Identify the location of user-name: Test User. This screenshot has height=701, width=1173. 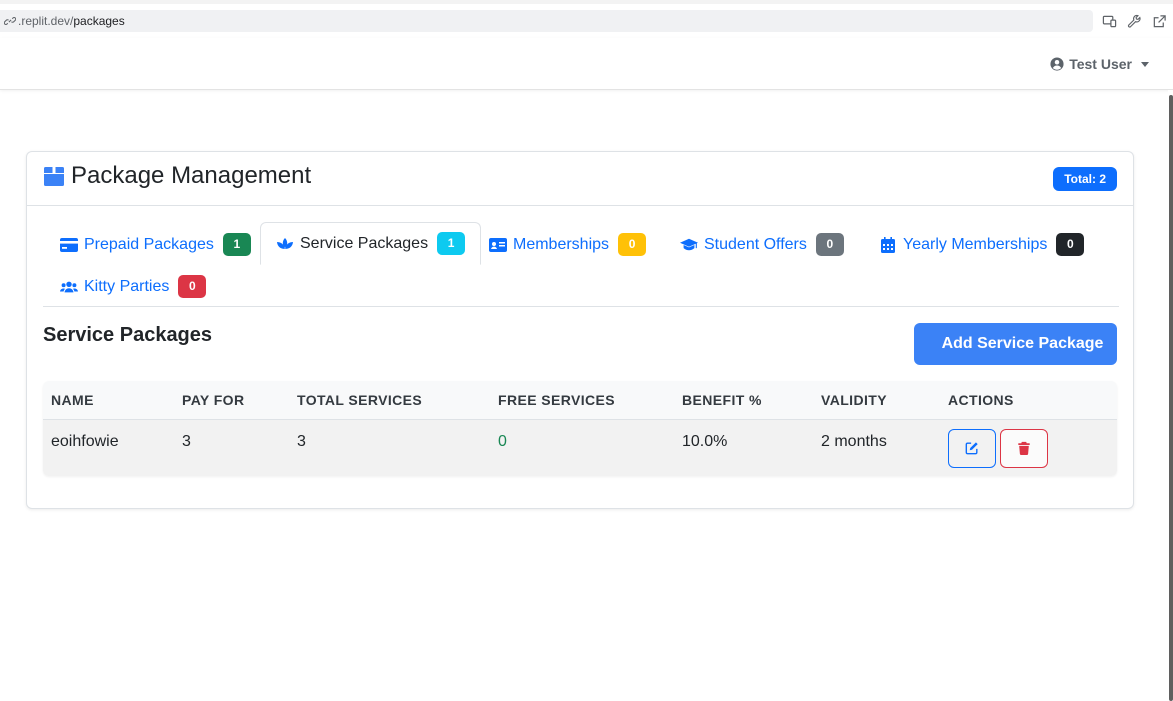
(1100, 64).